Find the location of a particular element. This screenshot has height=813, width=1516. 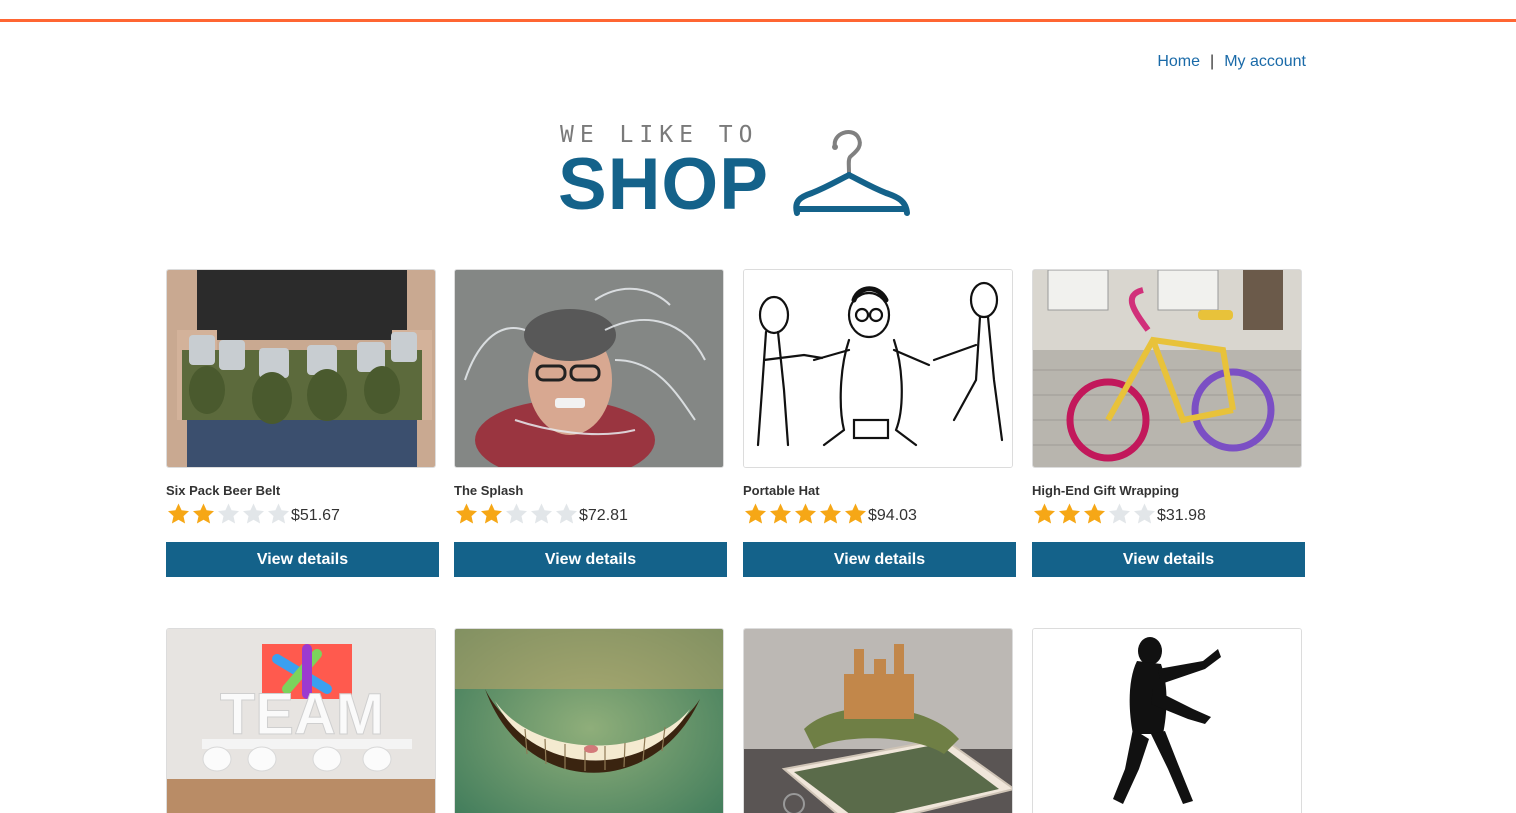

product-card: Portable Hat $94.03 View details is located at coordinates (880, 423).